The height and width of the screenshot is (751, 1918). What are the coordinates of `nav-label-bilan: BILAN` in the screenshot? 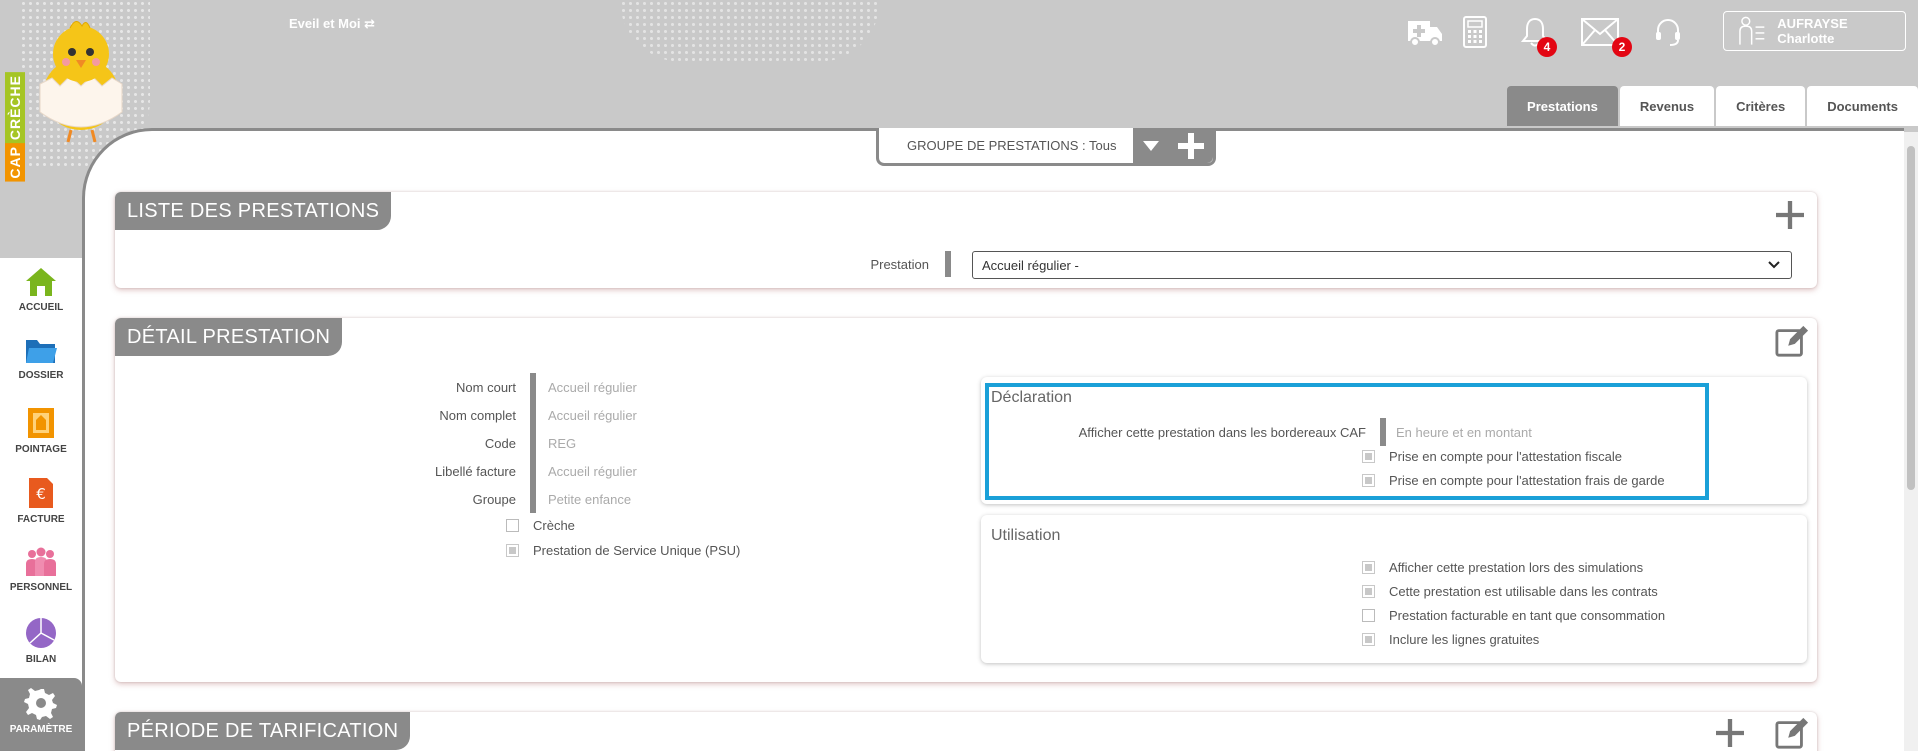 It's located at (41, 659).